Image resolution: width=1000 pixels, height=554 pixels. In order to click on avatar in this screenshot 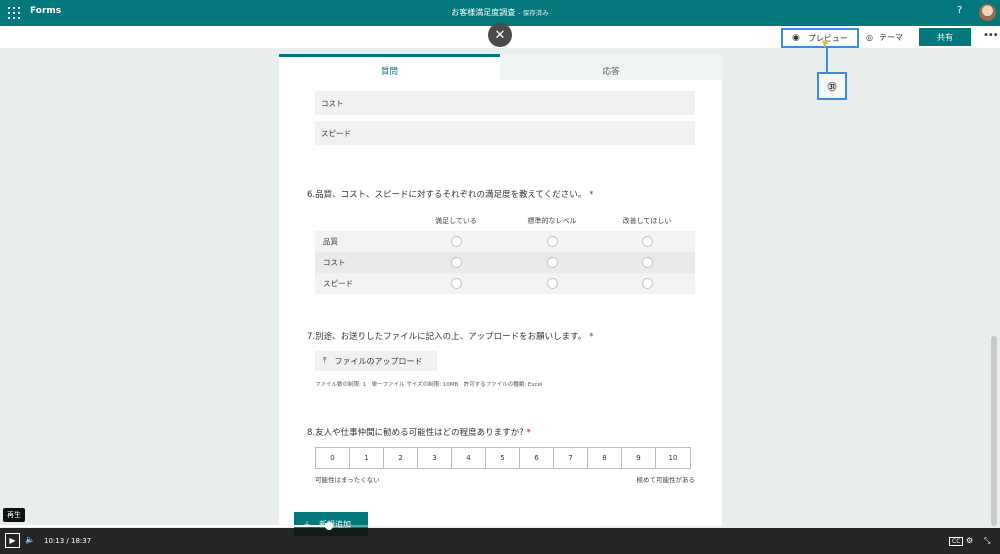, I will do `click(987, 12)`.